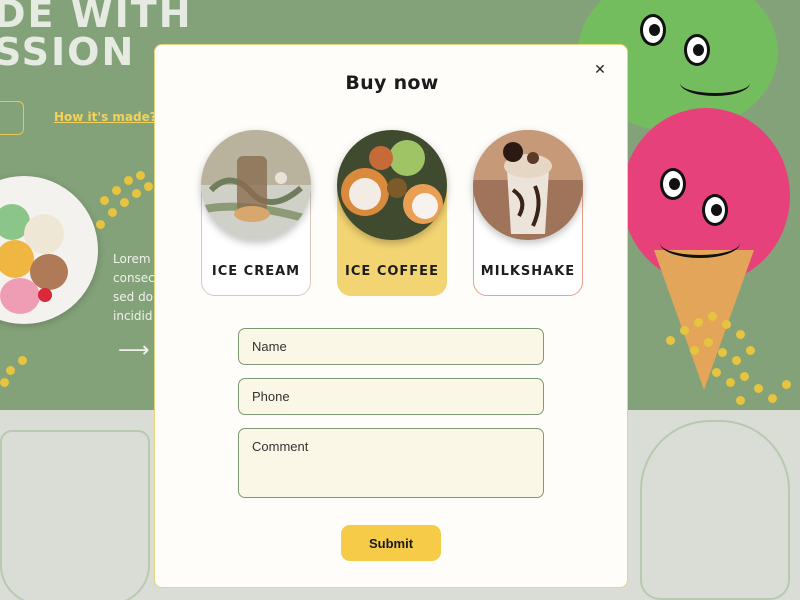 The width and height of the screenshot is (800, 600). What do you see at coordinates (256, 271) in the screenshot?
I see `product-label: ICE CREAM` at bounding box center [256, 271].